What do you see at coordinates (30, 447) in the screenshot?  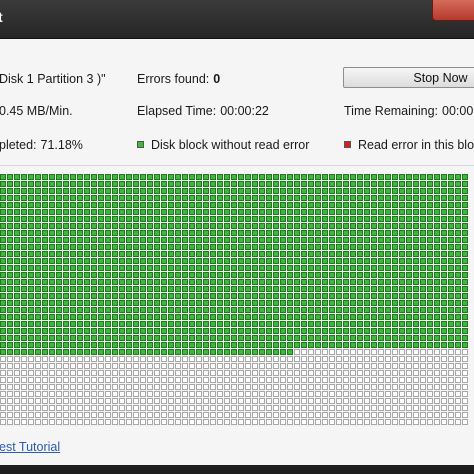 I see `tutorial-link: est Tutorial` at bounding box center [30, 447].